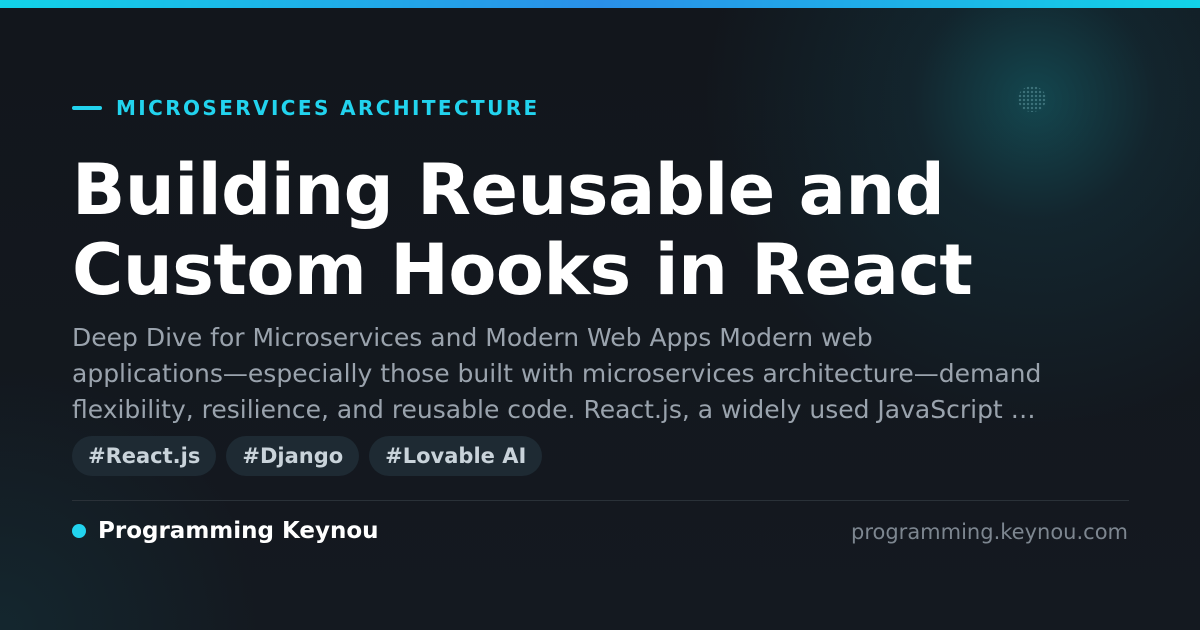 The image size is (1200, 630). What do you see at coordinates (522, 270) in the screenshot?
I see `title-line-2: Custom Hooks in React` at bounding box center [522, 270].